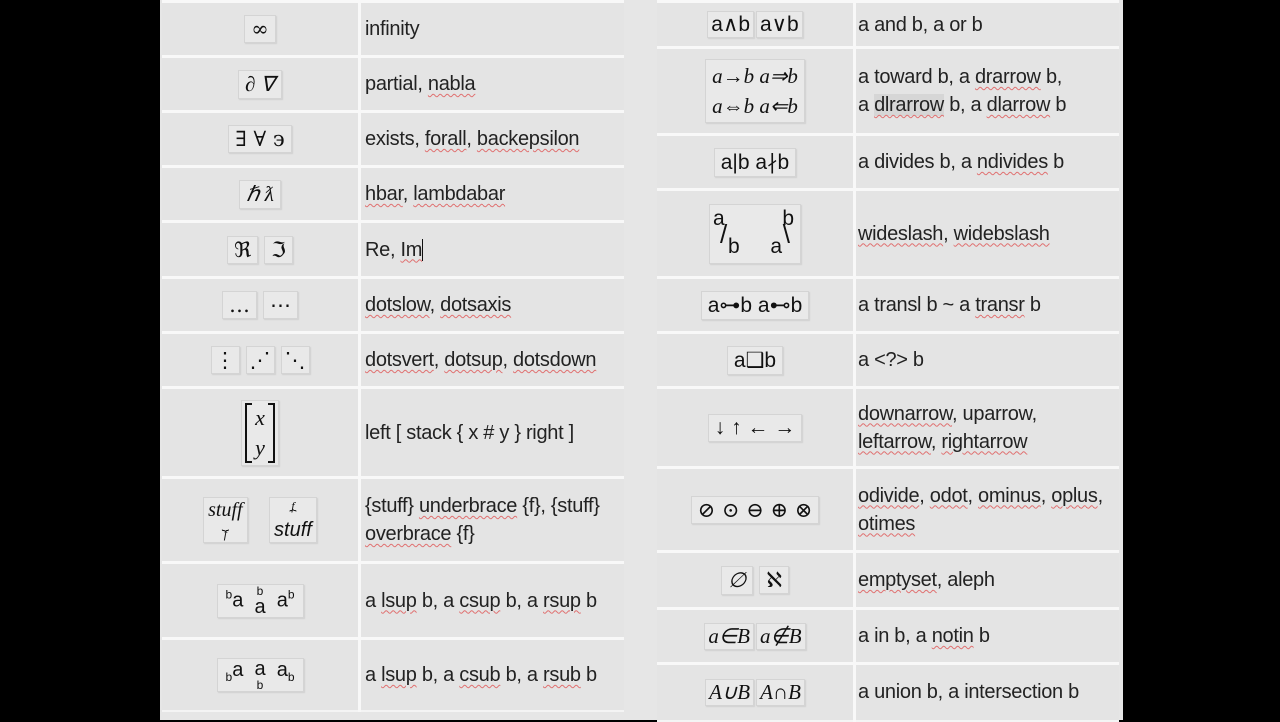 The image size is (1280, 722). Describe the element at coordinates (986, 636) in the screenshot. I see `description-cell: a in b, a notin b` at that location.